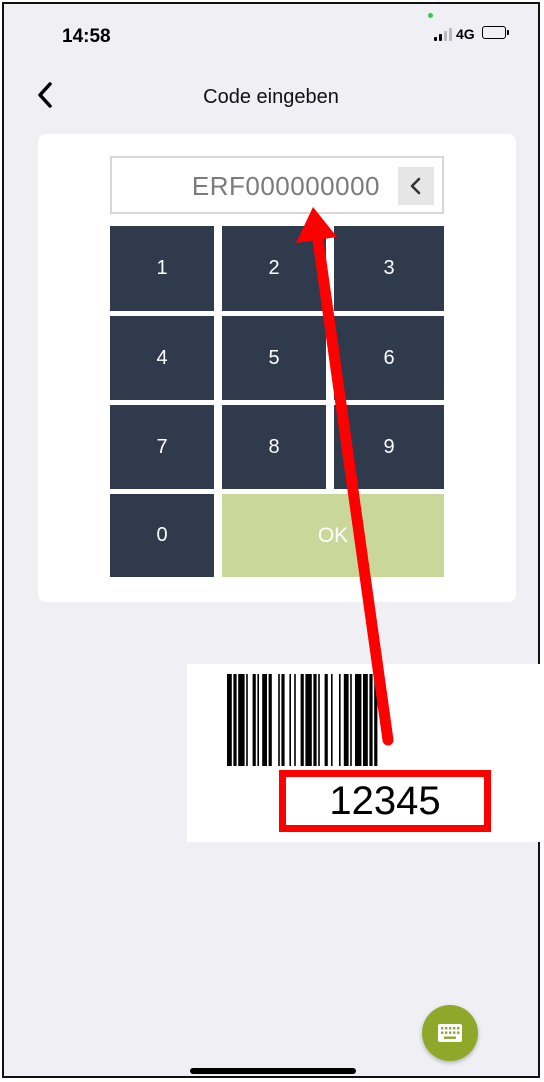 The image size is (544, 1082). I want to click on barcode-annotation: 12345, so click(365, 753).